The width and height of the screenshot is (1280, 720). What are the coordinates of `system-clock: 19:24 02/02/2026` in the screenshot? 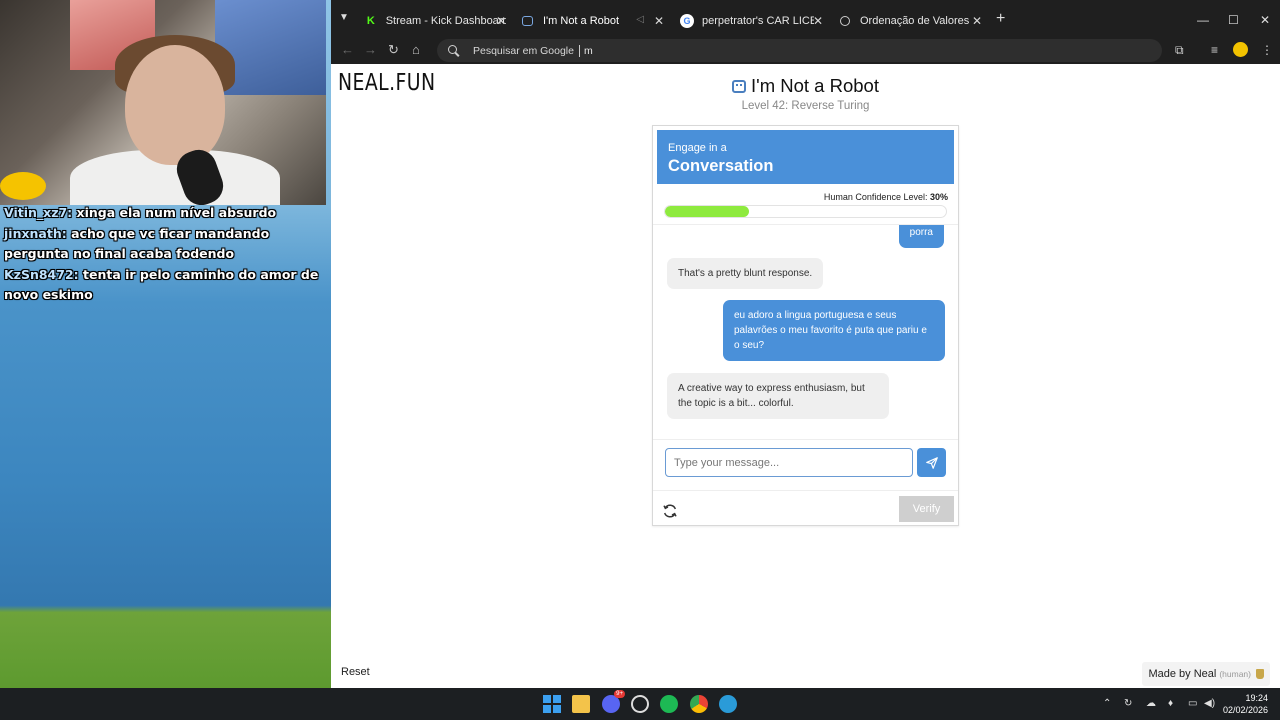 It's located at (1245, 704).